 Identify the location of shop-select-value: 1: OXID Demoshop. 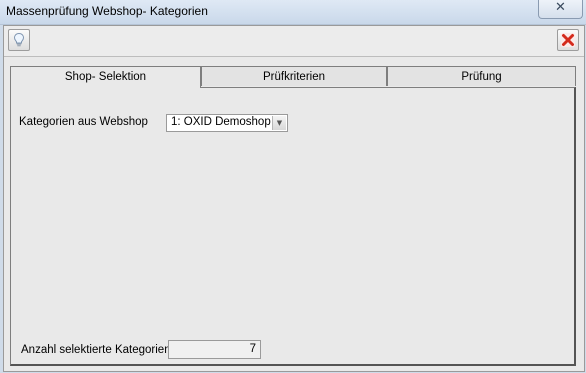
(221, 122).